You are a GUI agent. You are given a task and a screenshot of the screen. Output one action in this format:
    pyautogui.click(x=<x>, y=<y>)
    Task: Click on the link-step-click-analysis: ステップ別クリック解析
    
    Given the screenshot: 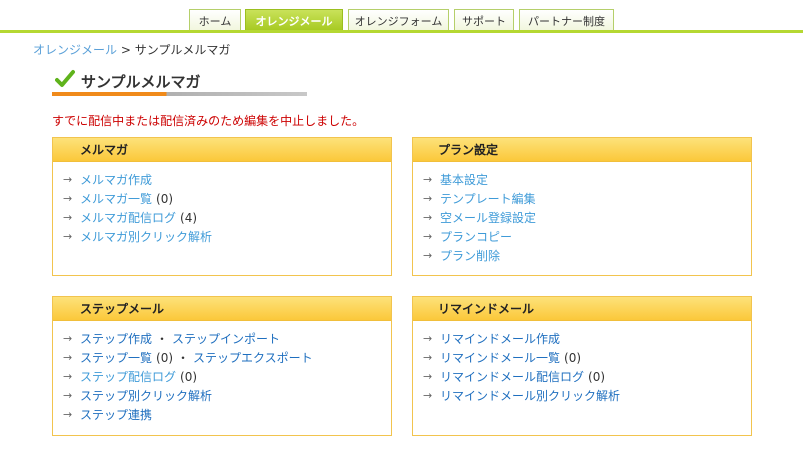 What is the action you would take?
    pyautogui.click(x=146, y=395)
    